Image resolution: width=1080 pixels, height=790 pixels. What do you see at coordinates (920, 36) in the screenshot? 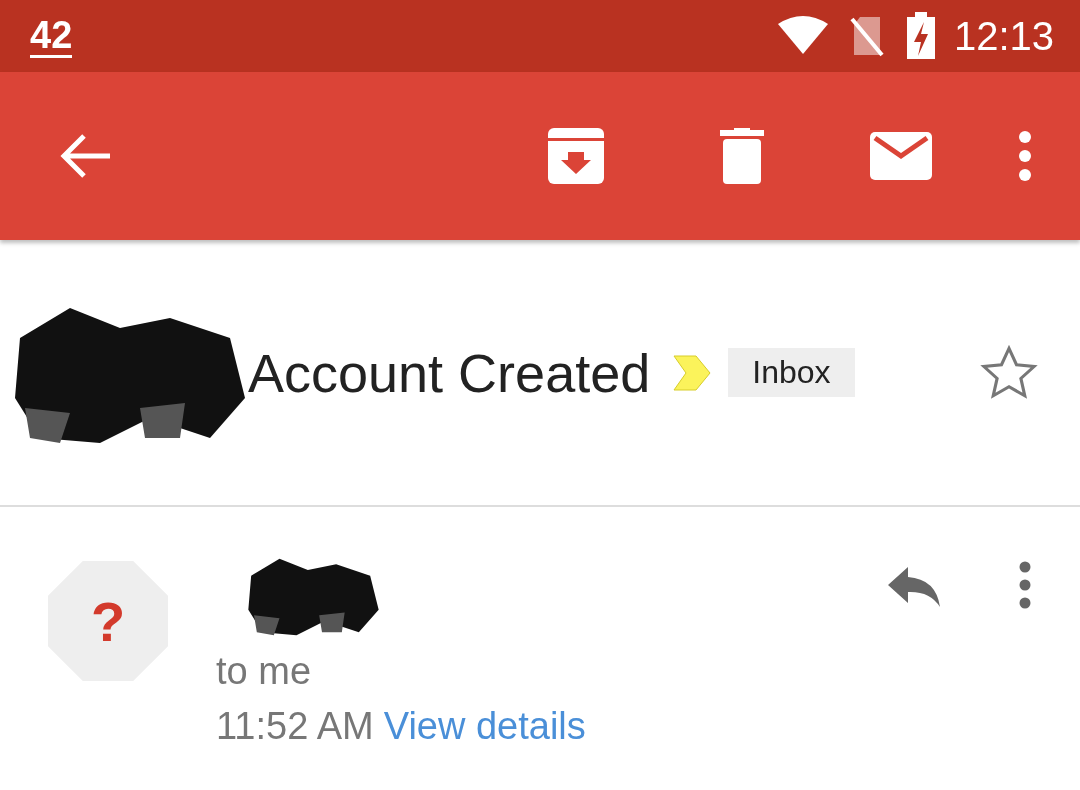
I see `battery-charging-icon` at bounding box center [920, 36].